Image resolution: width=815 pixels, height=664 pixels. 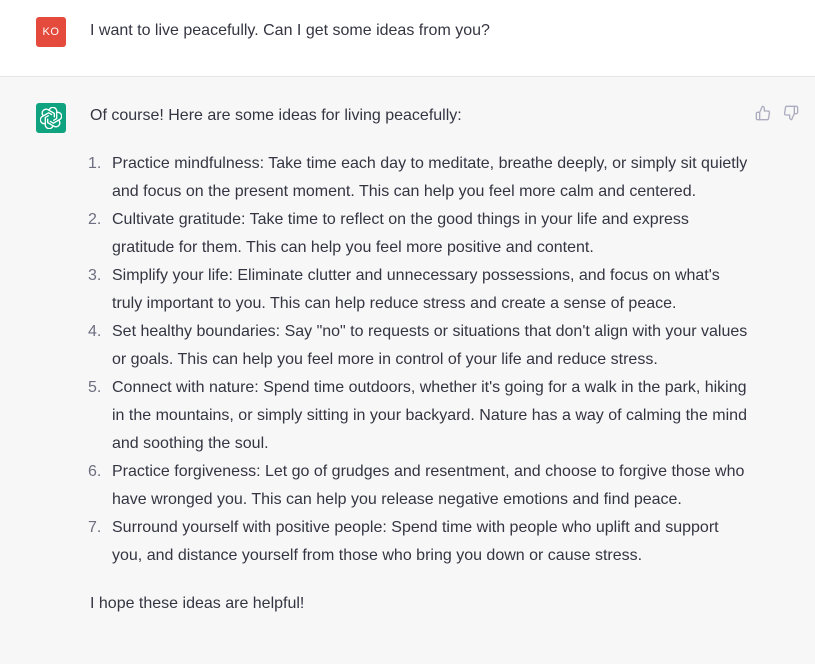 What do you see at coordinates (51, 32) in the screenshot?
I see `user-avatar: KO` at bounding box center [51, 32].